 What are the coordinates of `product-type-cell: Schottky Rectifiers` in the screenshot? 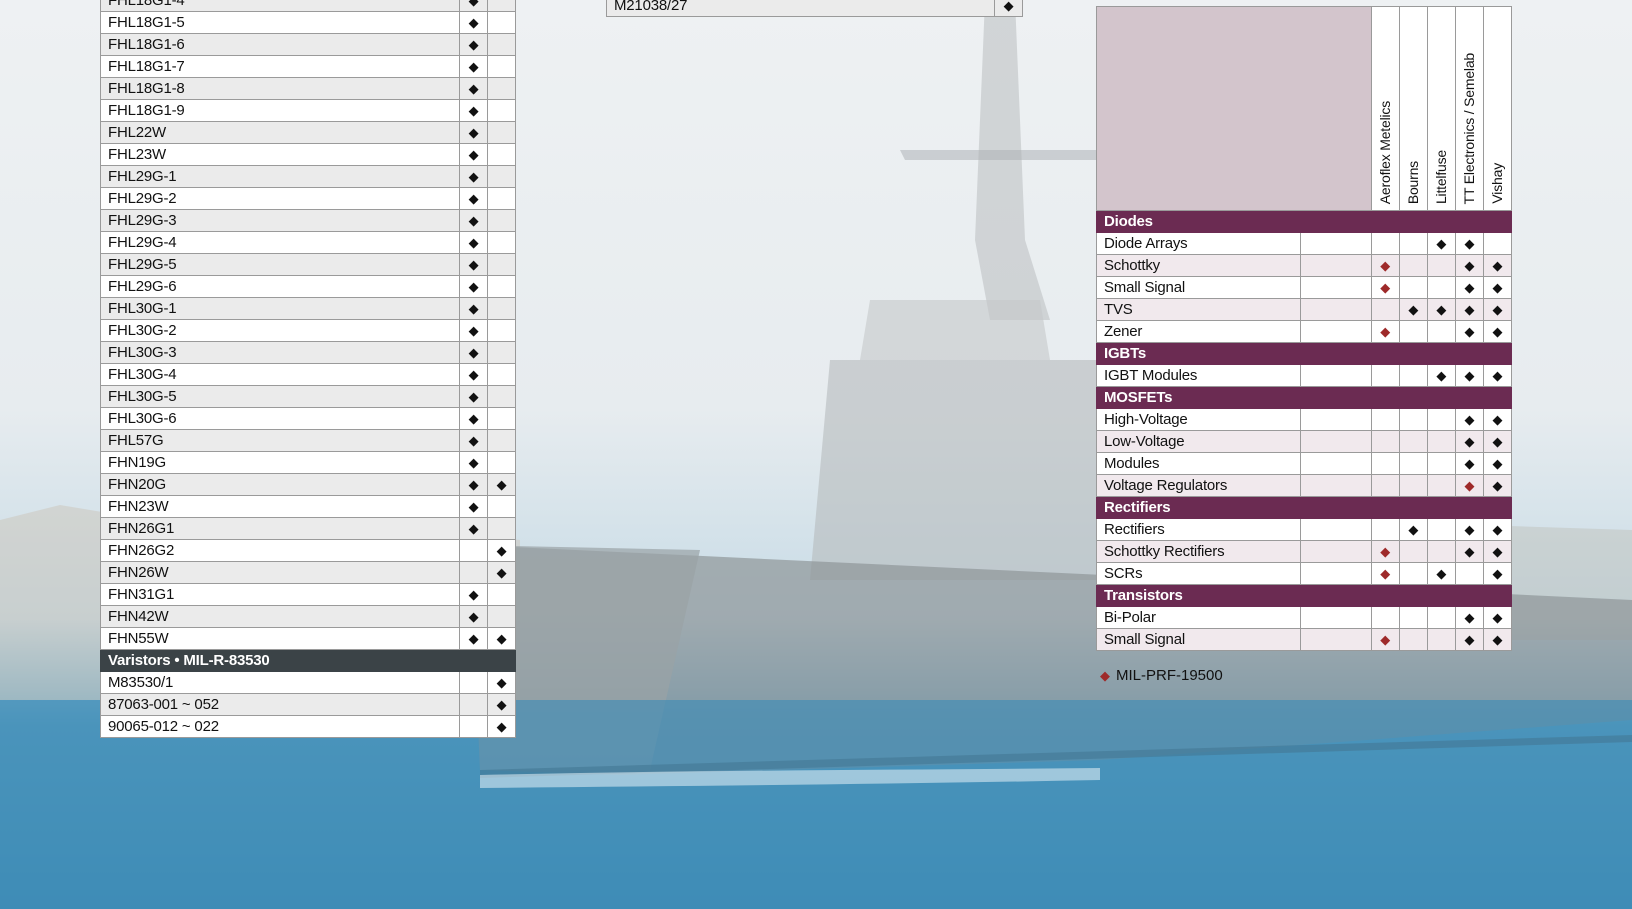 It's located at (1198, 551).